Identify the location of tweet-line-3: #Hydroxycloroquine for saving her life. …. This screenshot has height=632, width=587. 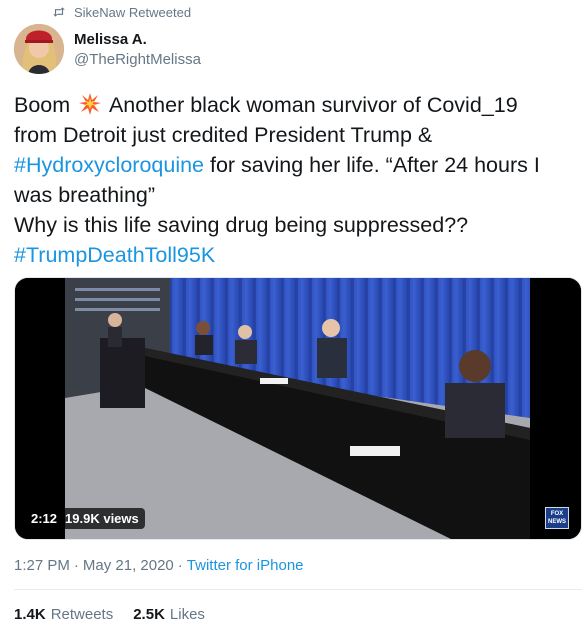
(298, 165).